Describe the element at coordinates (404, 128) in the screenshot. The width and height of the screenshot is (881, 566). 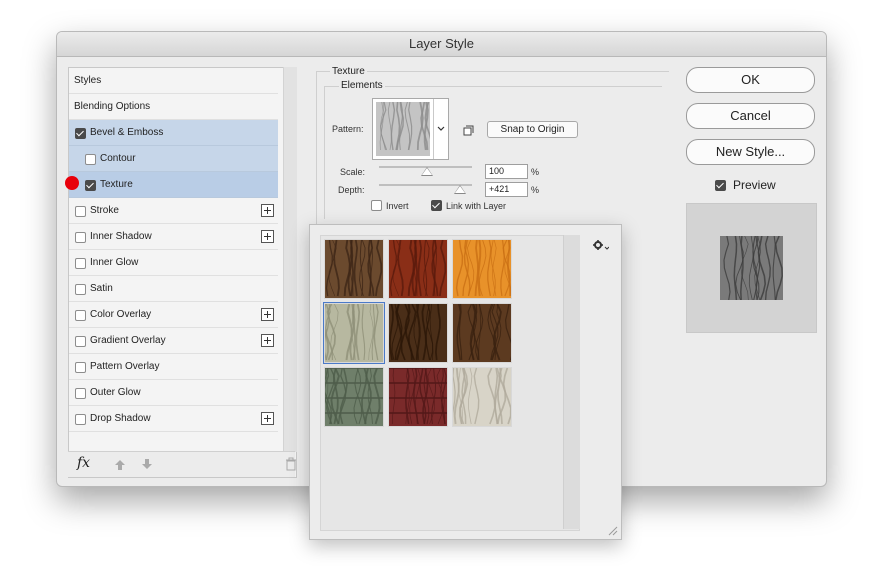
I see `pattern-thumbnail` at that location.